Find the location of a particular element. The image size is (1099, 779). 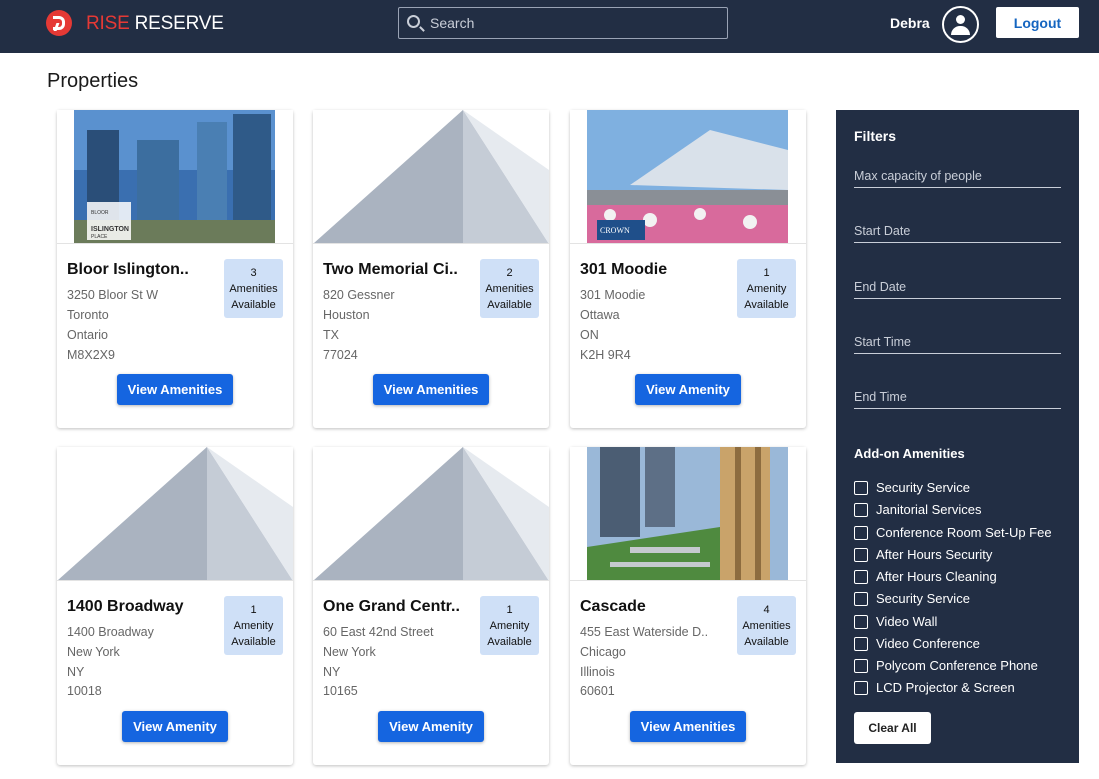

brand-rise: RISE is located at coordinates (108, 23).